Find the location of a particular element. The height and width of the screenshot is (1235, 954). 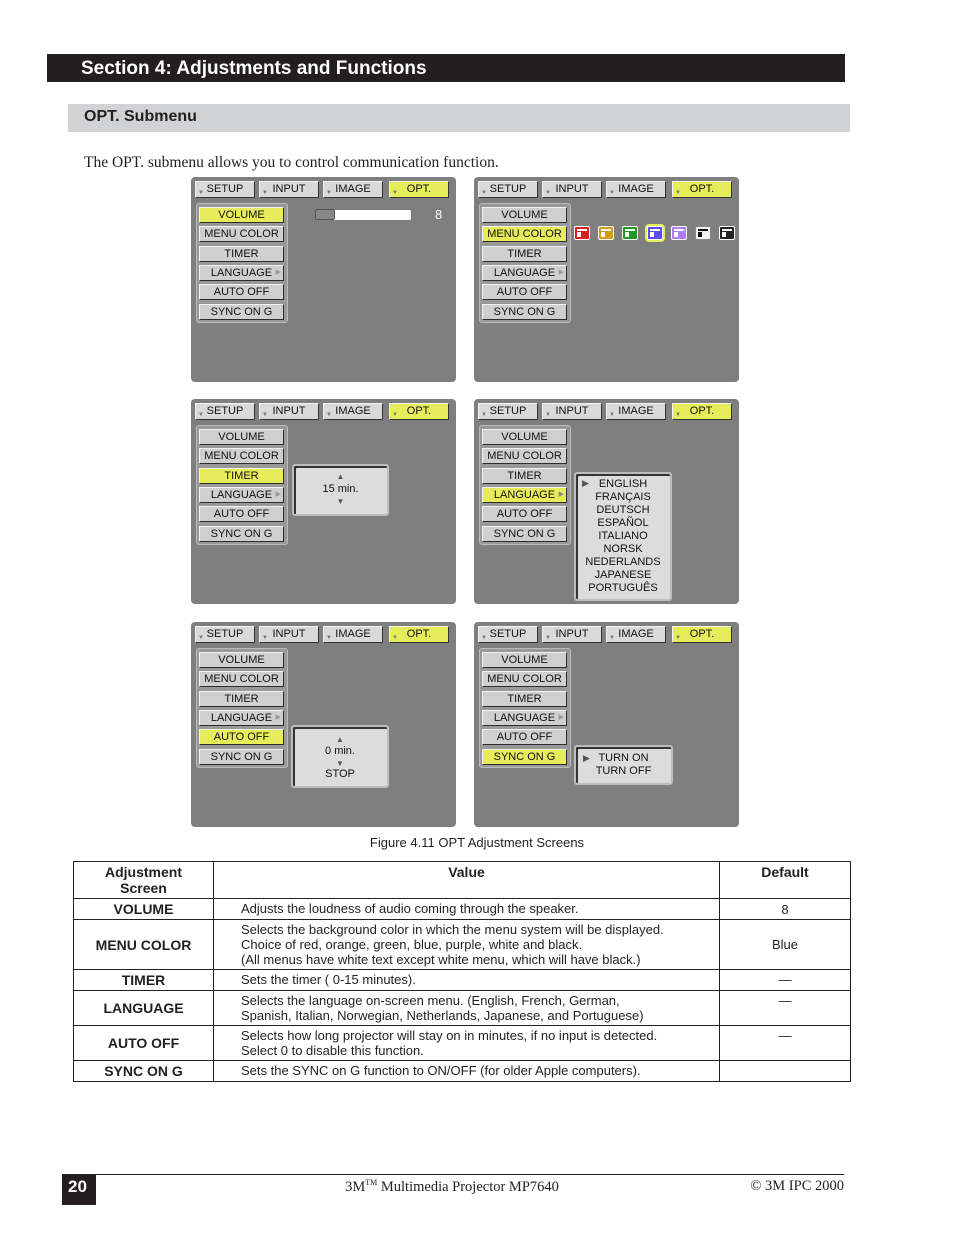

menu-color-swatch-black is located at coordinates (727, 233).